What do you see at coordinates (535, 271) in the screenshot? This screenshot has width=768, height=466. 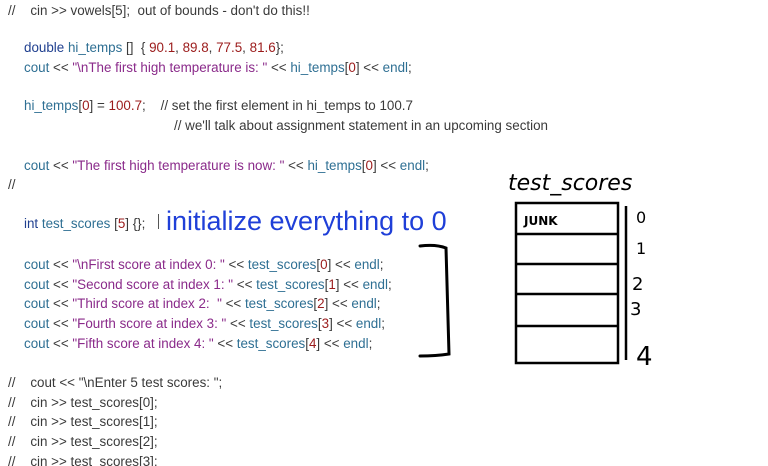 I see `handwritten-annotations: test_scores JUNK 0 1 2 3 4` at bounding box center [535, 271].